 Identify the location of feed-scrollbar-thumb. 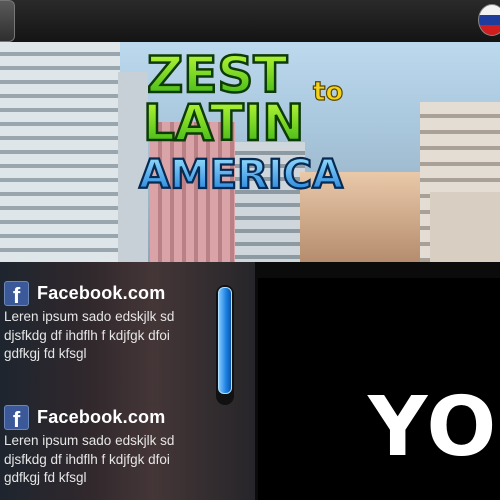
(225, 340).